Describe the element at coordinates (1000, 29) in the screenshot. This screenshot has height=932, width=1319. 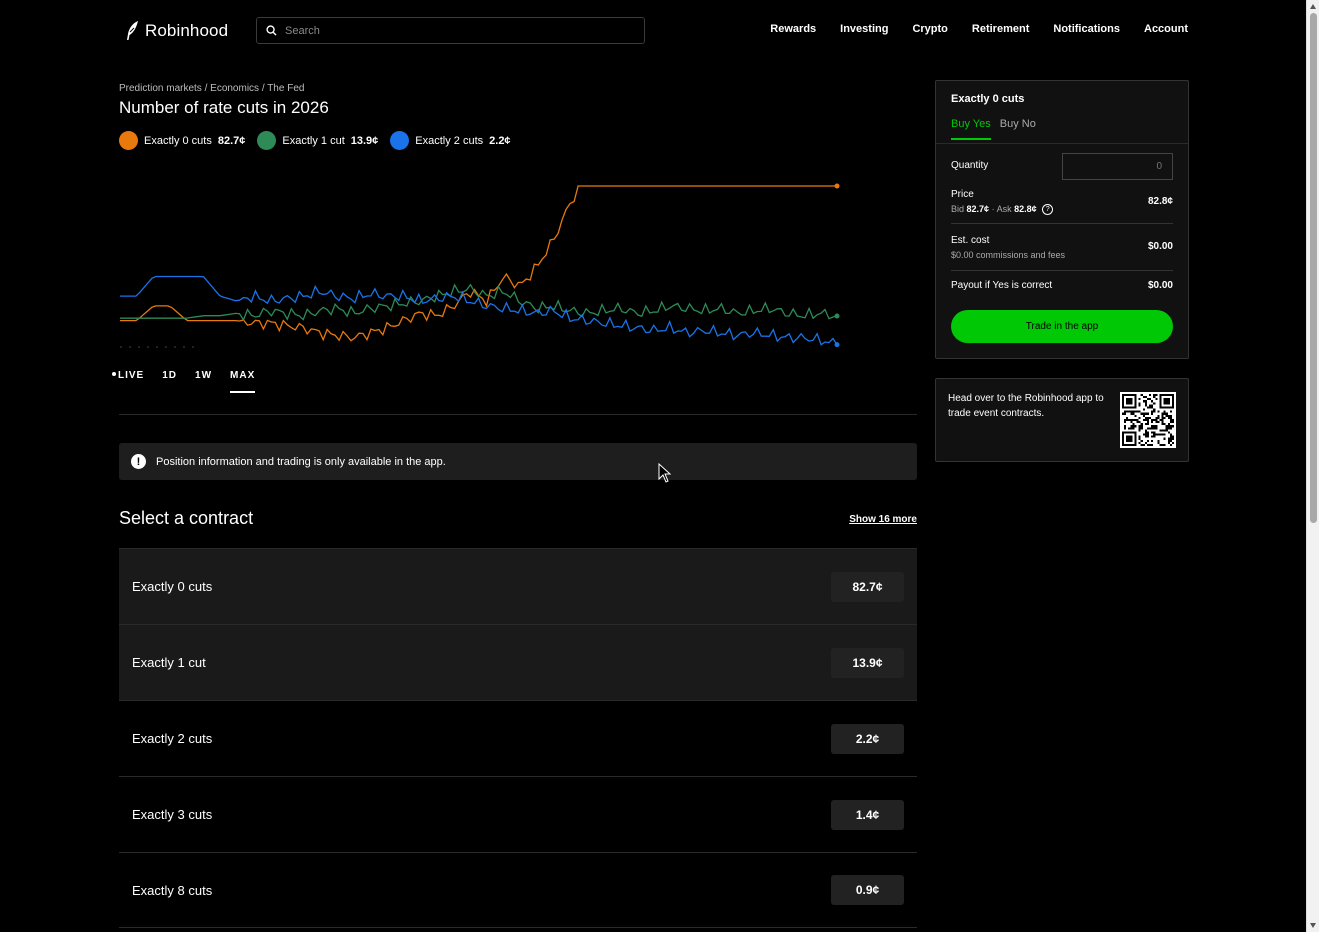
I see `nav-retirement: Retirement` at that location.